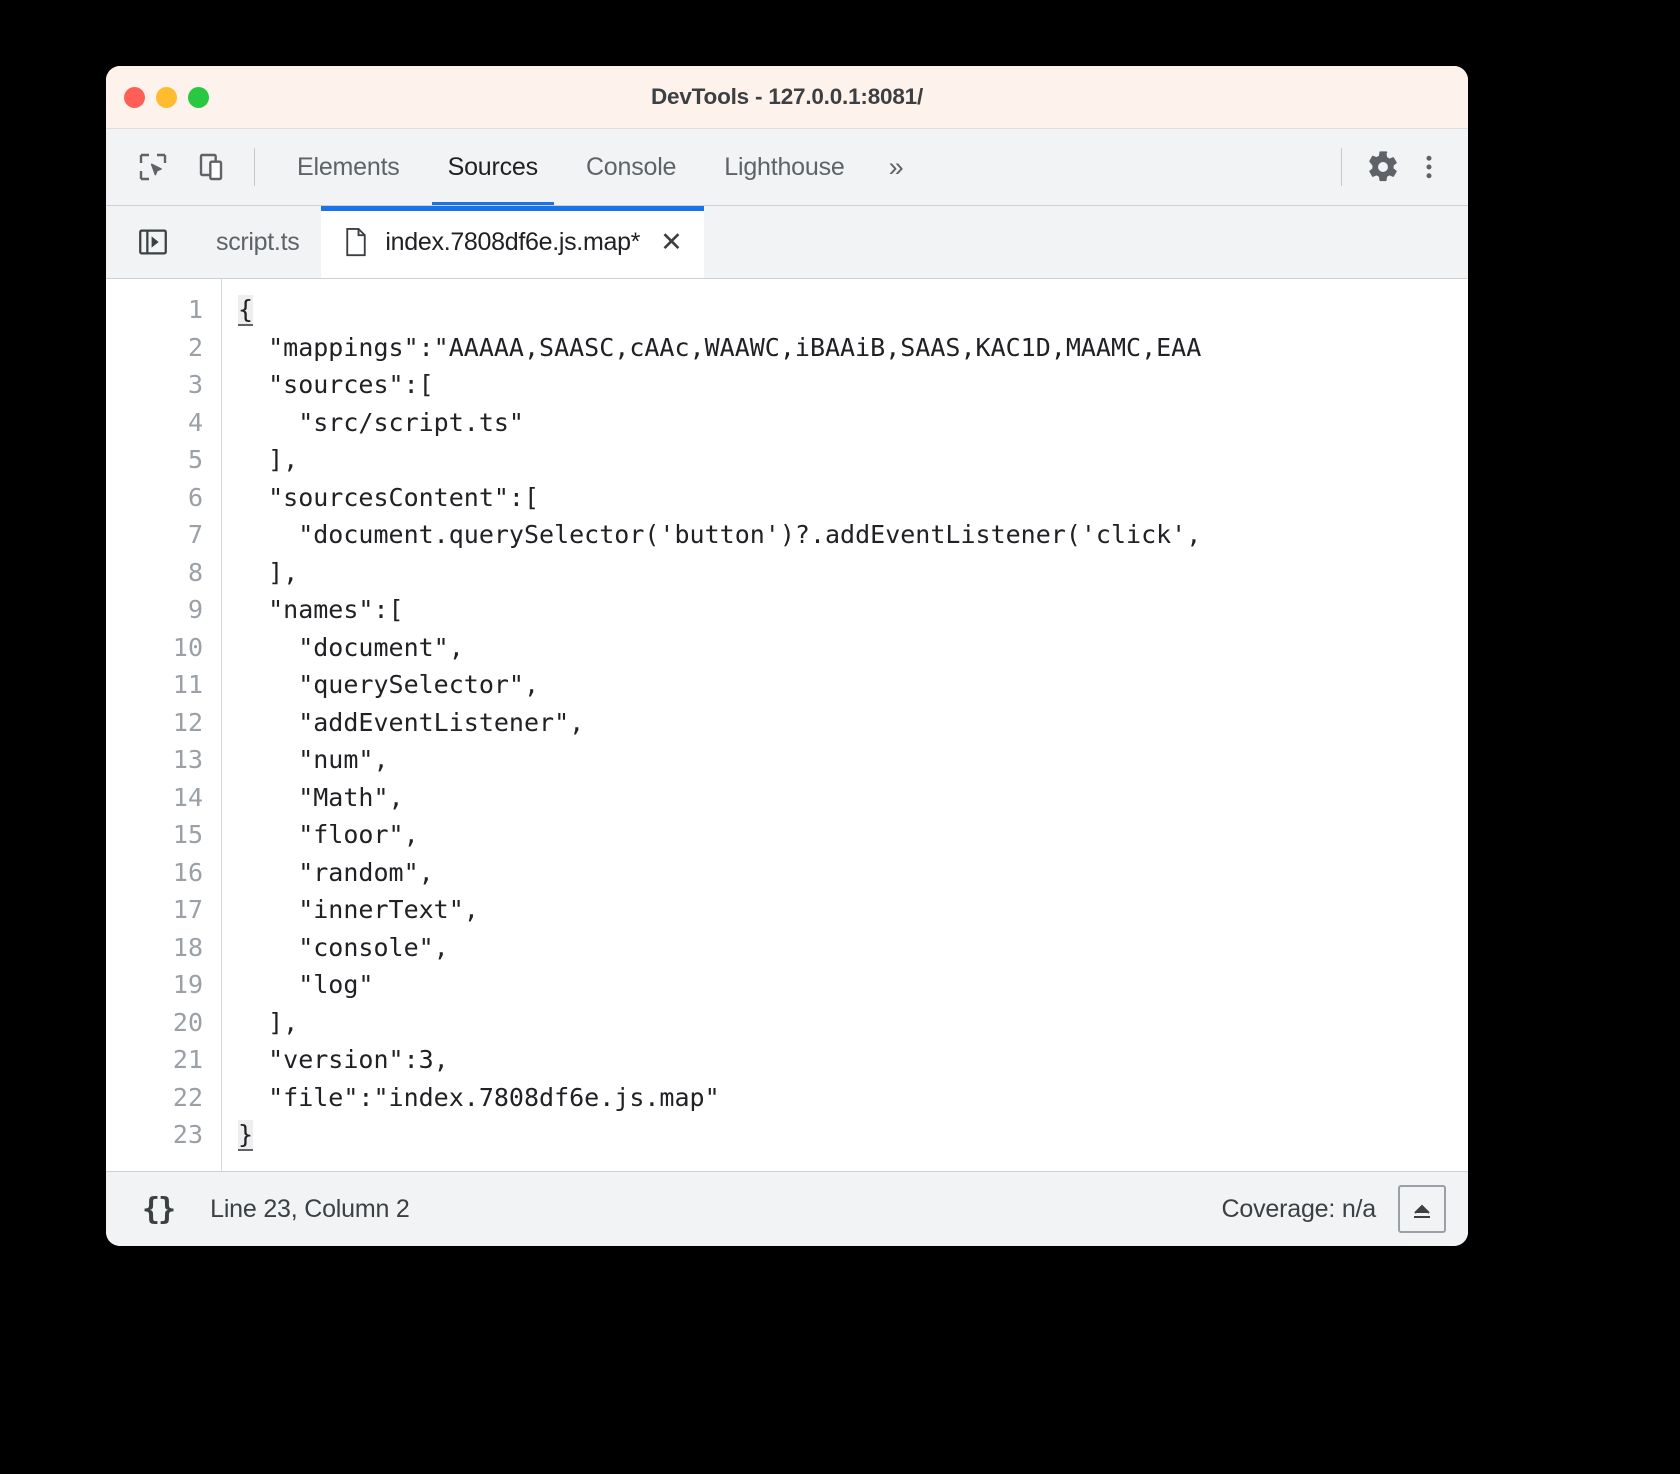 The height and width of the screenshot is (1474, 1680). I want to click on show-navigator-icon, so click(153, 242).